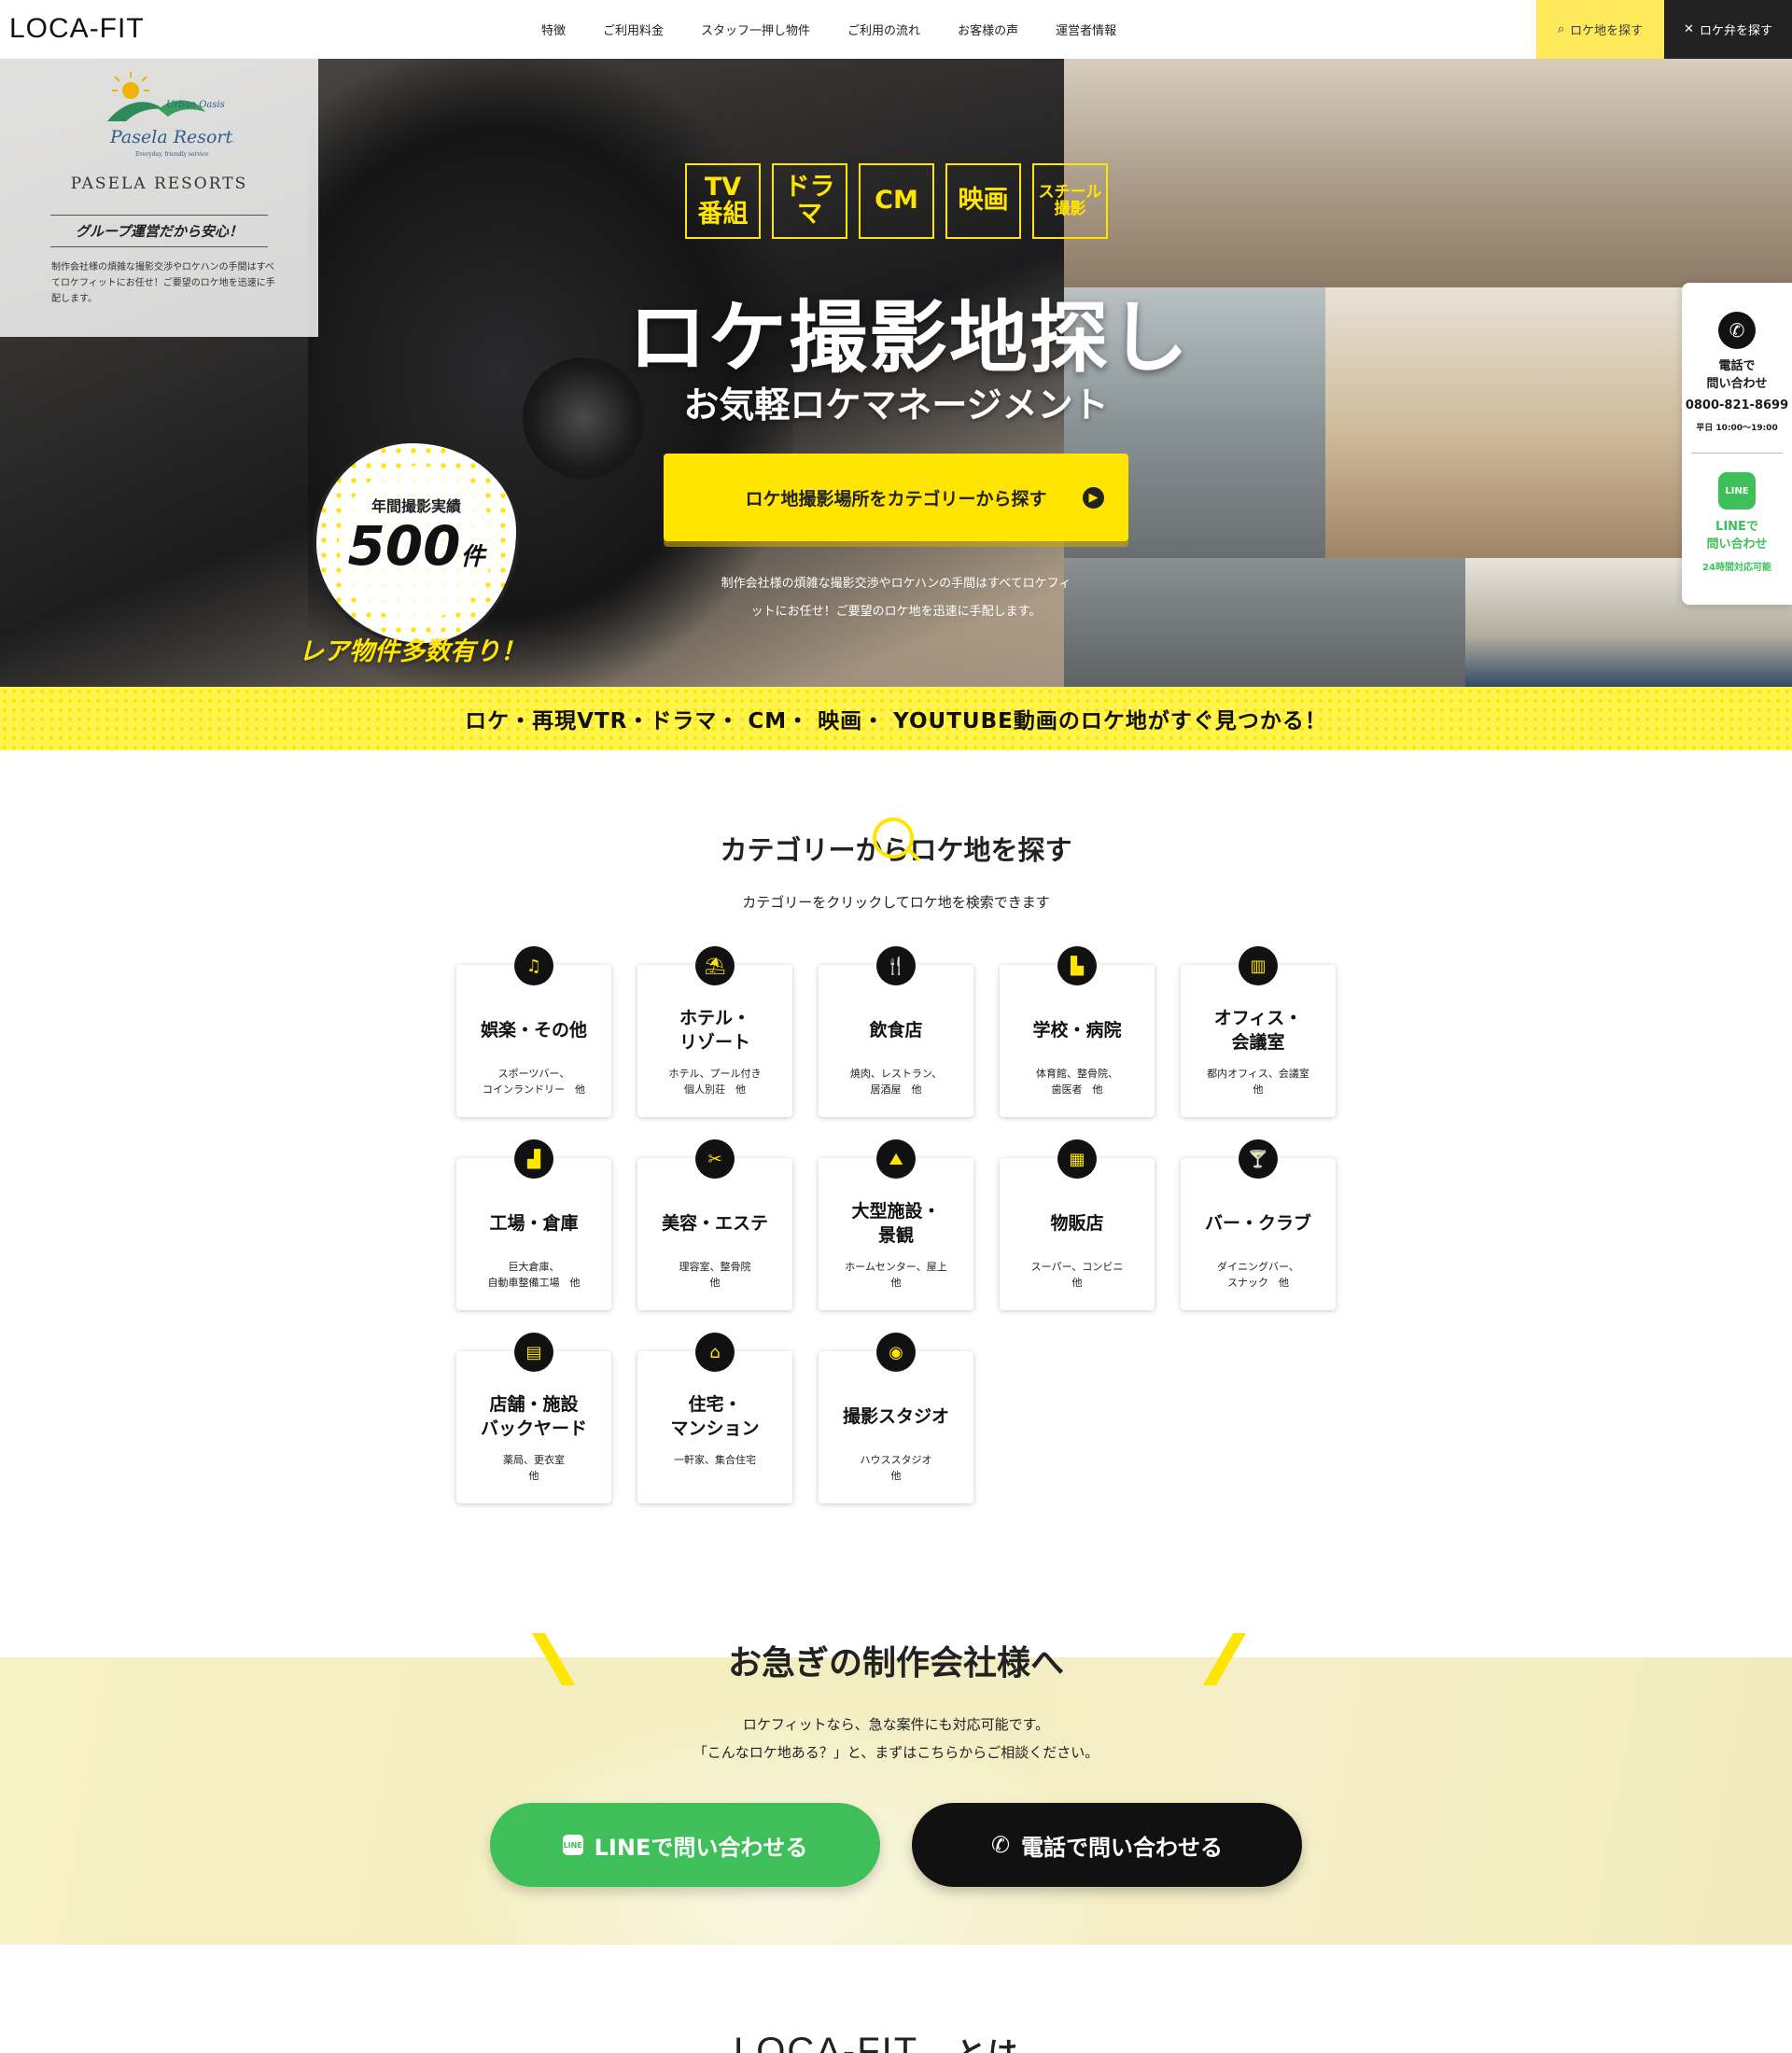 The width and height of the screenshot is (1792, 2053). Describe the element at coordinates (633, 29) in the screenshot. I see `nav-pricing: ご利用料金` at that location.